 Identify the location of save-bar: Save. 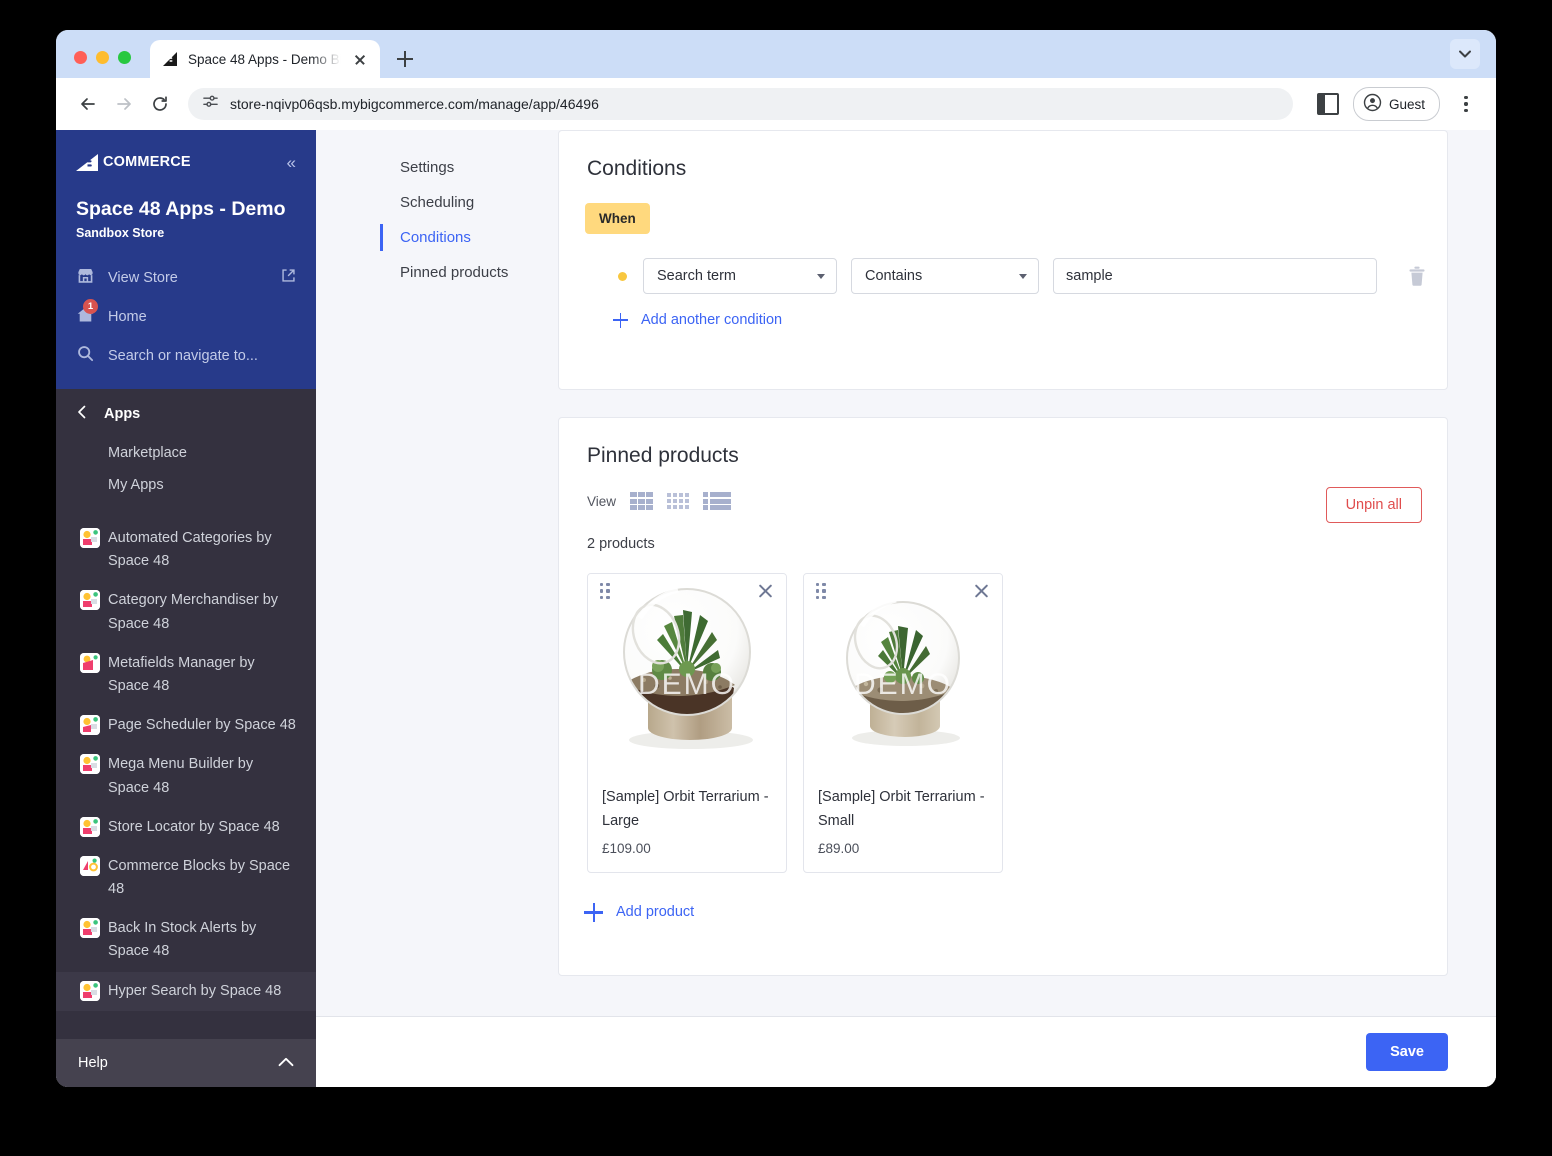
(906, 1051).